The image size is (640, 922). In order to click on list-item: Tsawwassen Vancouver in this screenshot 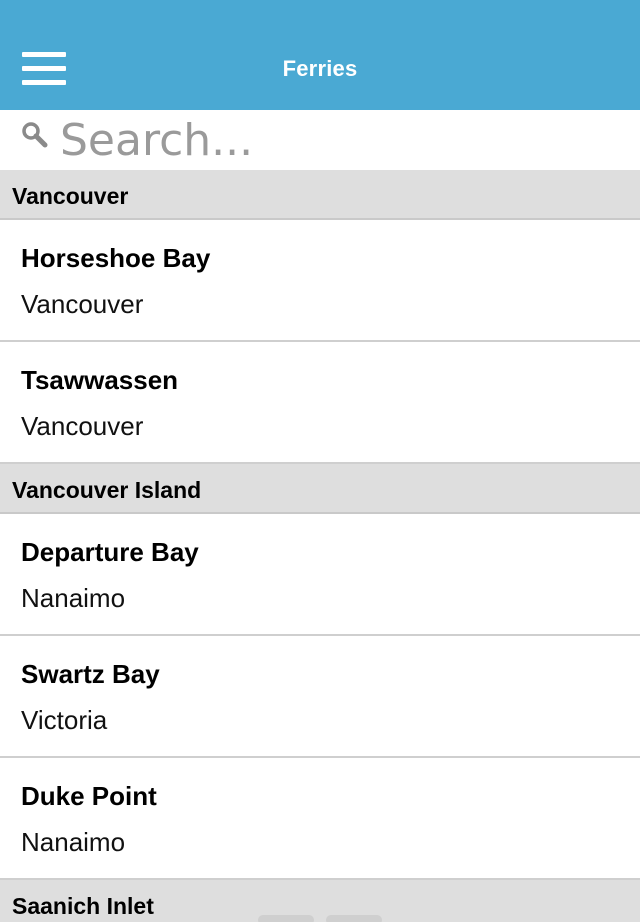, I will do `click(320, 403)`.